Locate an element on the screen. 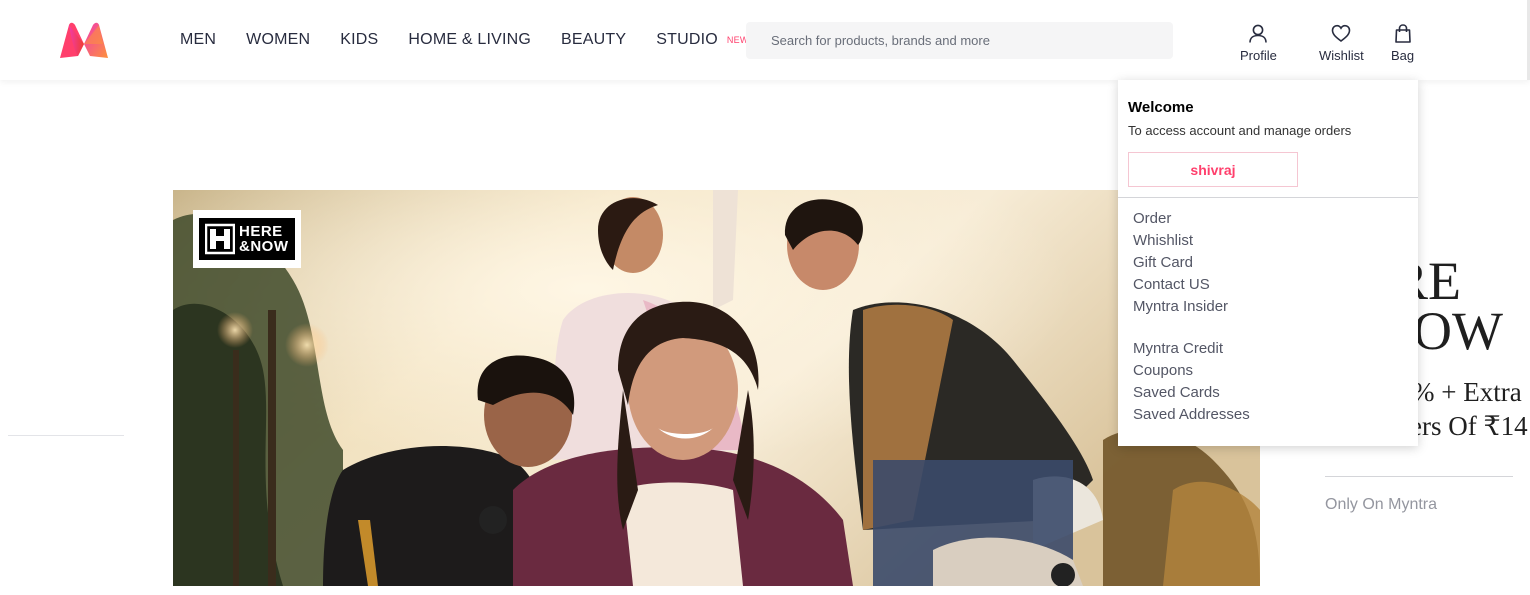  promo-heading-line2: OW is located at coordinates (1458, 331).